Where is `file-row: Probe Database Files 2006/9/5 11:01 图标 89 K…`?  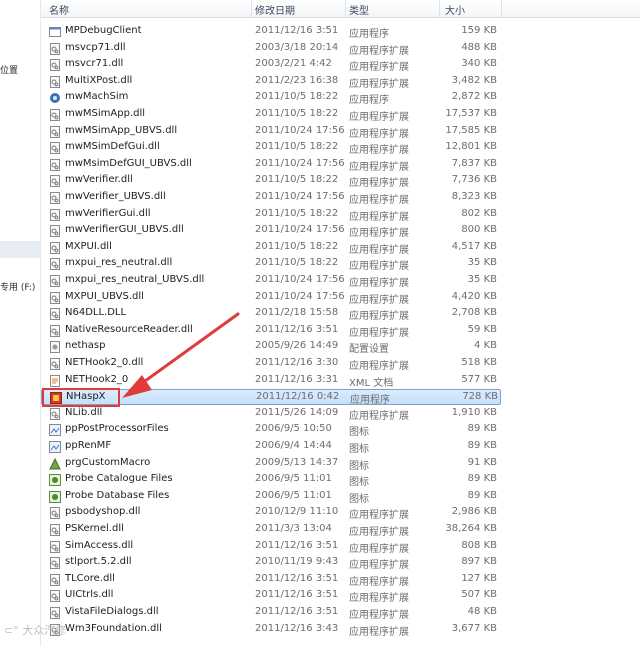 file-row: Probe Database Files 2006/9/5 11:01 图标 89 K… is located at coordinates (271, 497).